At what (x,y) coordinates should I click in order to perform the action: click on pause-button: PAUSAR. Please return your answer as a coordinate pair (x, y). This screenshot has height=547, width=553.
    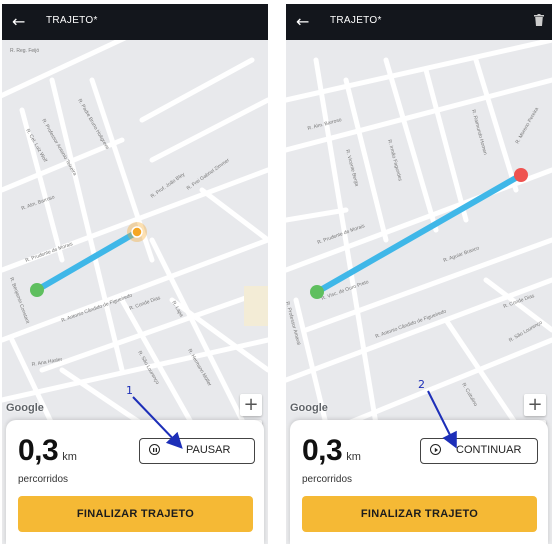
    Looking at the image, I should click on (197, 451).